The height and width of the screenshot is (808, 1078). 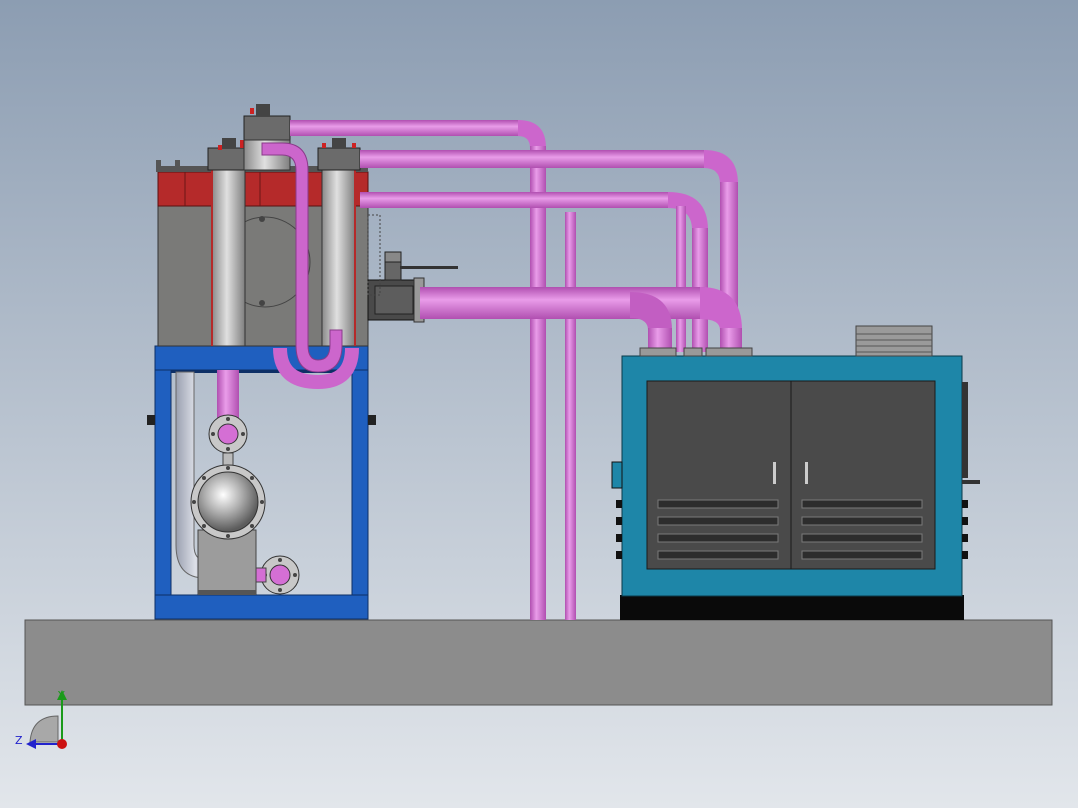 What do you see at coordinates (151, 420) in the screenshot?
I see `frame-lug-left` at bounding box center [151, 420].